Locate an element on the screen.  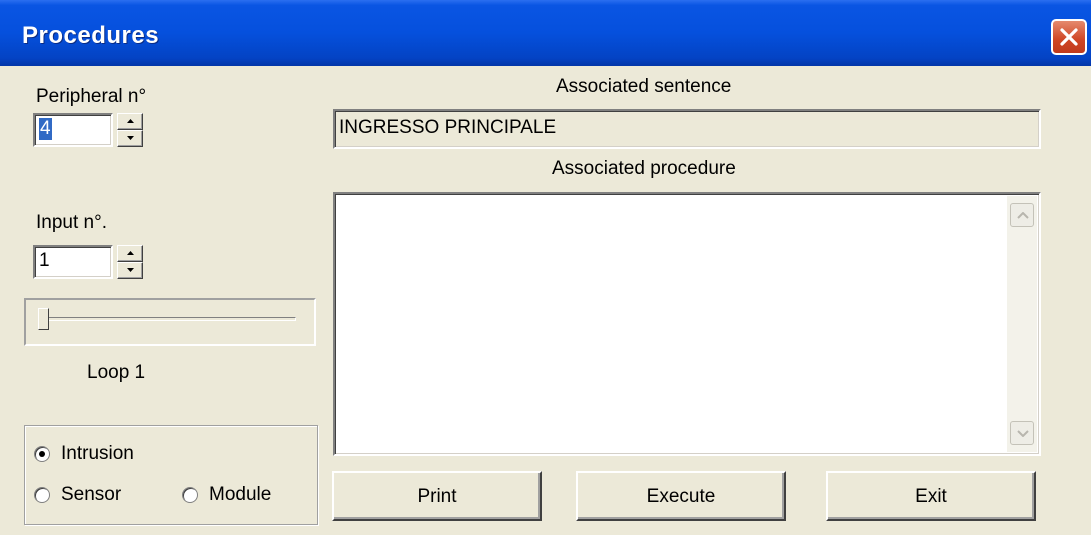
radio-module-label: Module is located at coordinates (240, 494).